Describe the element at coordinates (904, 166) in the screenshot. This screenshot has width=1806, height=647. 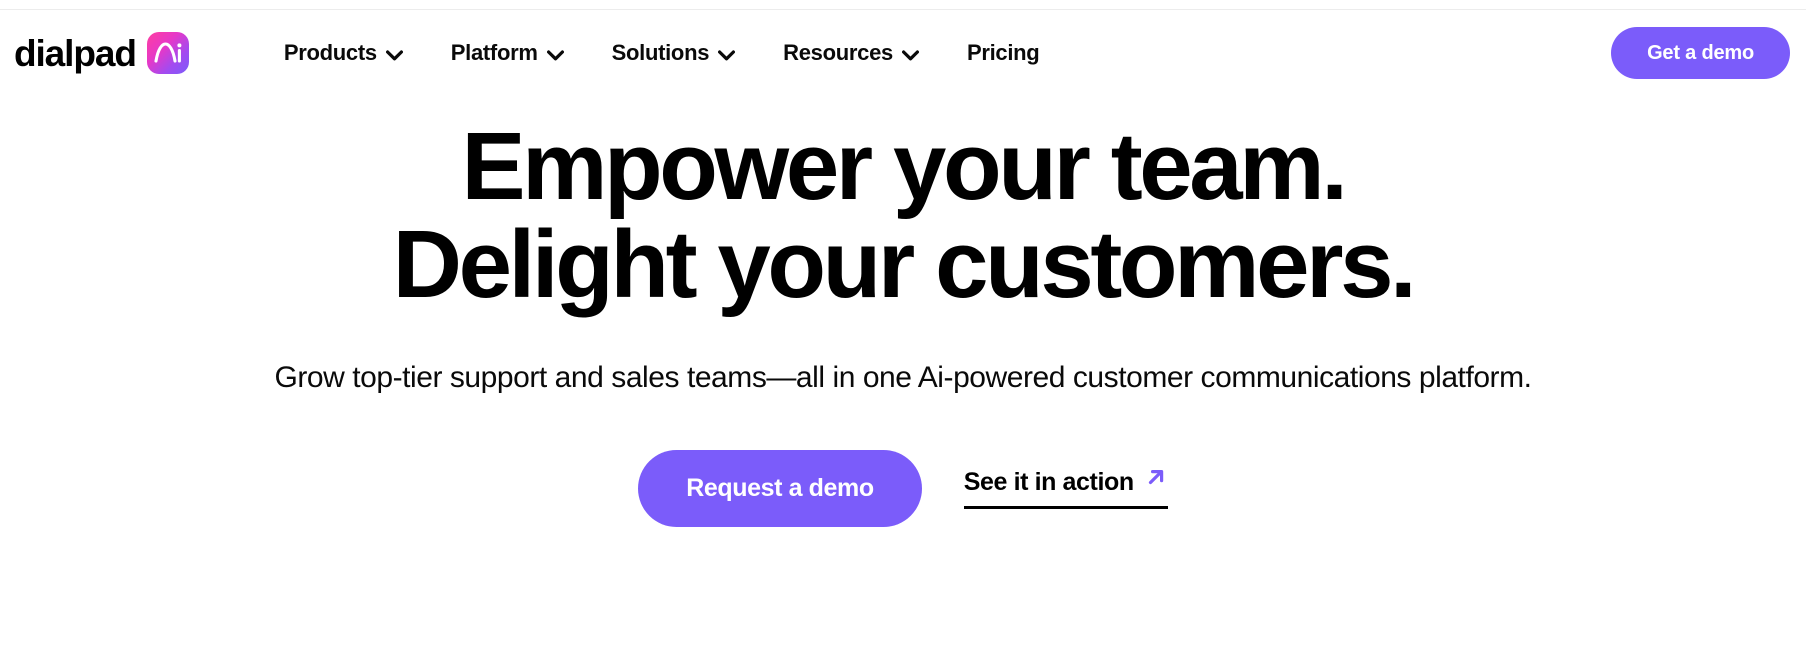
I see `hero-headline-line-1: Empower your team.` at that location.